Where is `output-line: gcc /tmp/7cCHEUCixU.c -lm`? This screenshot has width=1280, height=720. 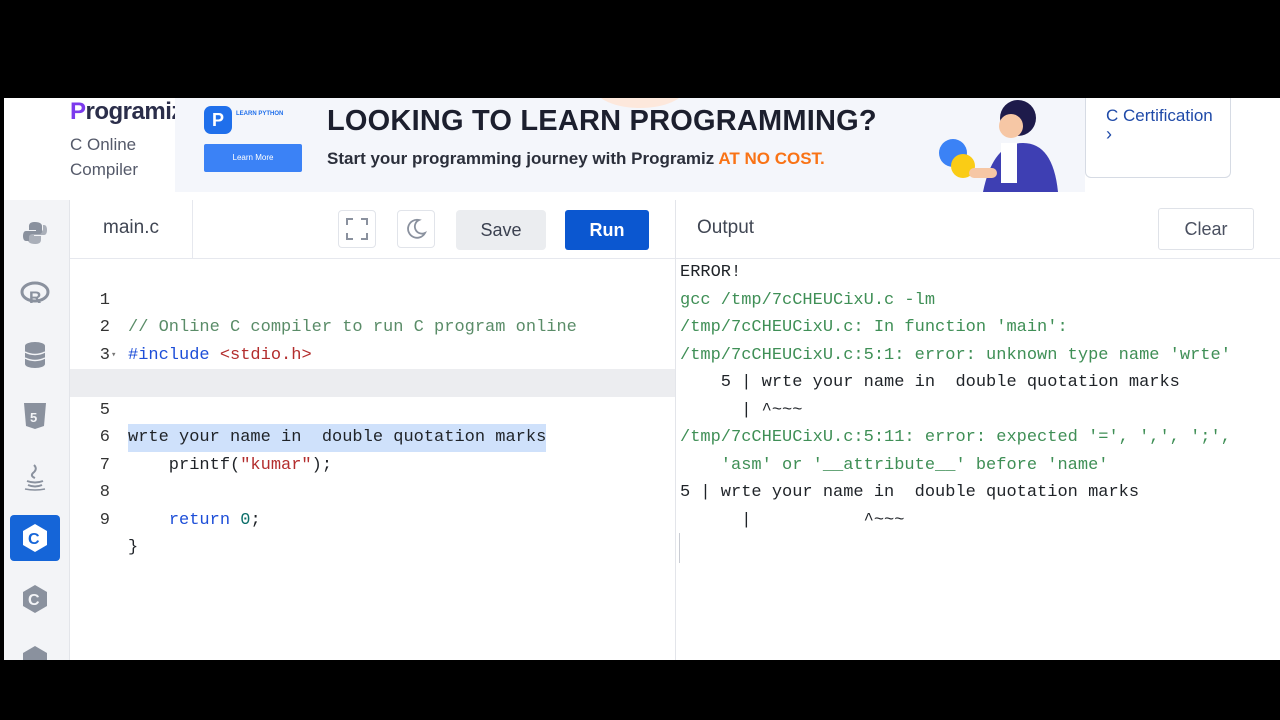
output-line: gcc /tmp/7cCHEUCixU.c -lm is located at coordinates (808, 300).